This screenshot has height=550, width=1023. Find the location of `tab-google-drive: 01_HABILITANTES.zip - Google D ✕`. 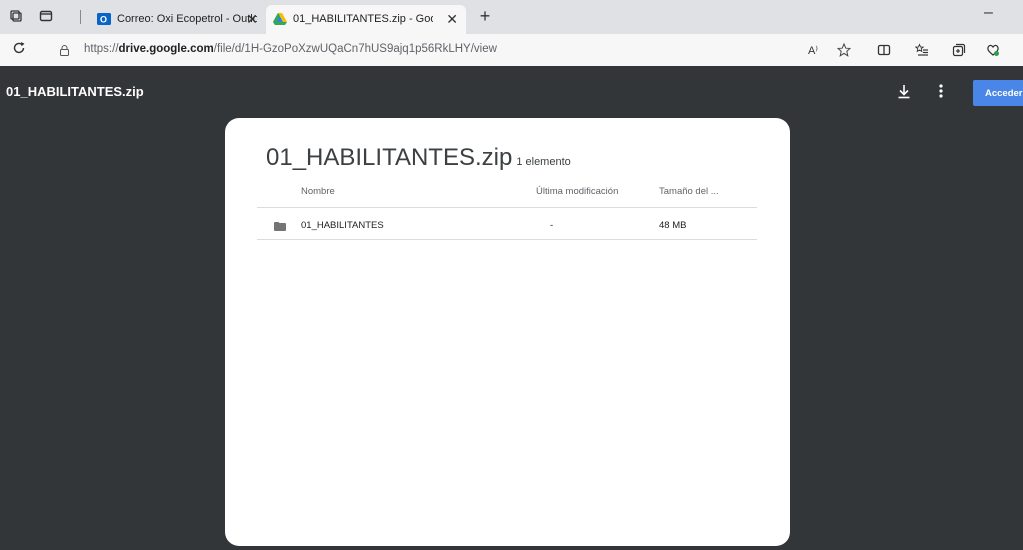

tab-google-drive: 01_HABILITANTES.zip - Google D ✕ is located at coordinates (366, 19).